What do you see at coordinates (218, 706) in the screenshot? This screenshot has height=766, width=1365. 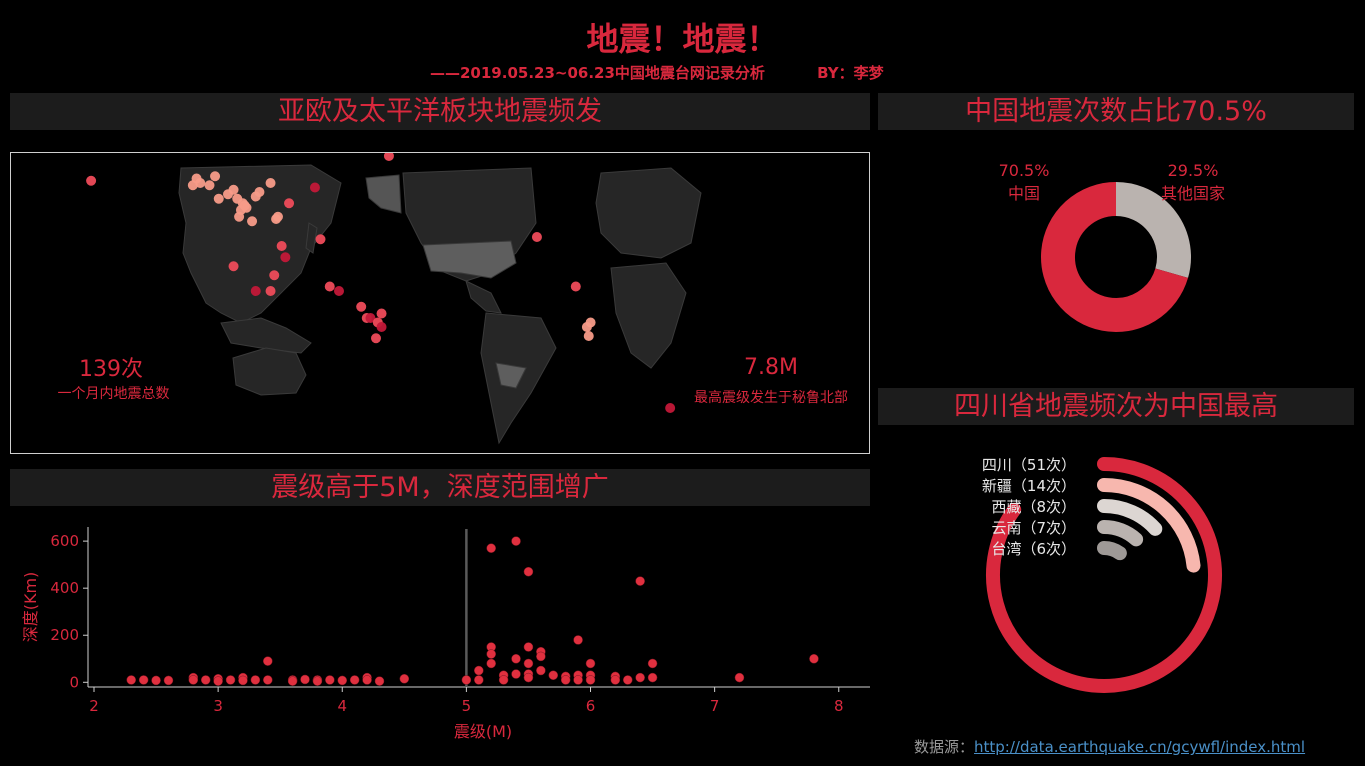 I see `x-tick-label: 3` at bounding box center [218, 706].